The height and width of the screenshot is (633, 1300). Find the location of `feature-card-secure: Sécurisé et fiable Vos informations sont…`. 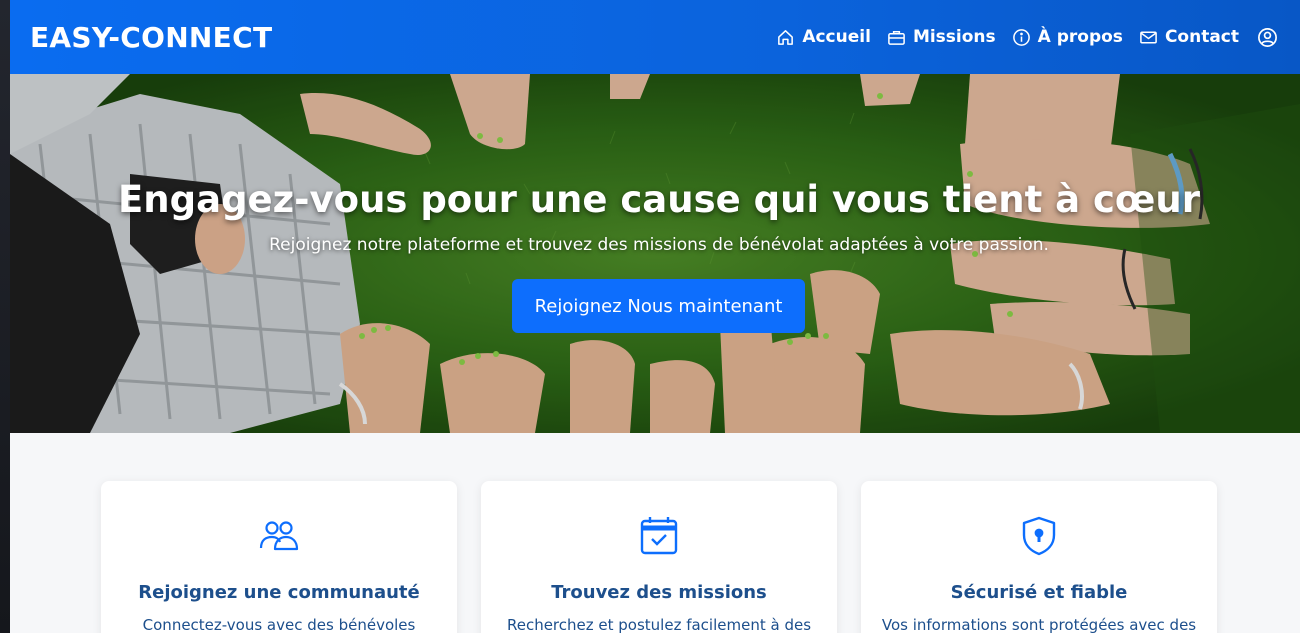

feature-card-secure: Sécurisé et fiable Vos informations sont… is located at coordinates (1039, 557).